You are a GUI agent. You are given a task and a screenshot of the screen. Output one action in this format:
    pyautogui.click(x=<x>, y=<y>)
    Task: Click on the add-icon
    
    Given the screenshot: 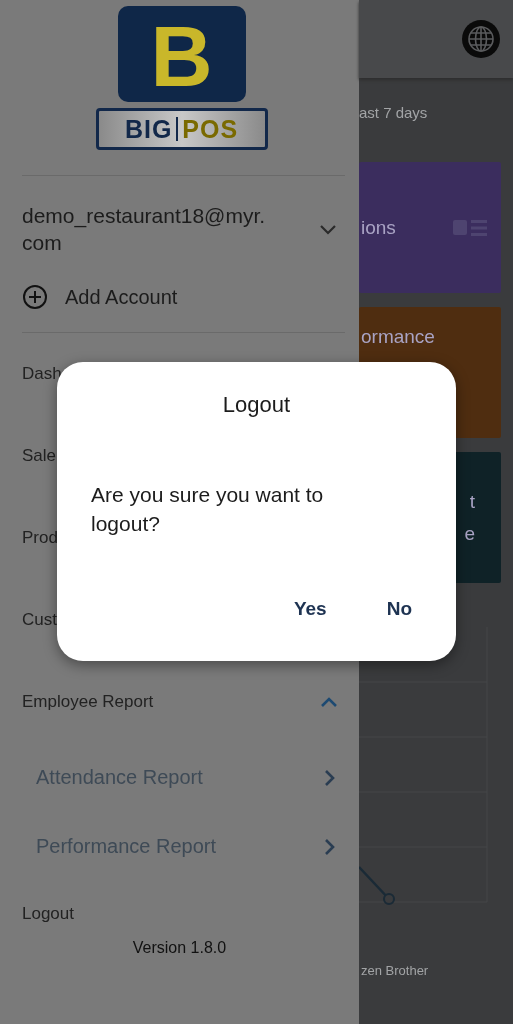 What is the action you would take?
    pyautogui.click(x=35, y=297)
    